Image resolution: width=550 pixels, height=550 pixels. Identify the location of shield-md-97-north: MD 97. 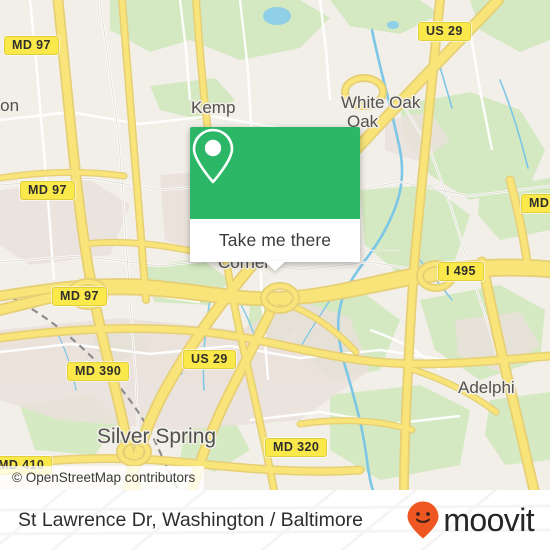
(31, 45).